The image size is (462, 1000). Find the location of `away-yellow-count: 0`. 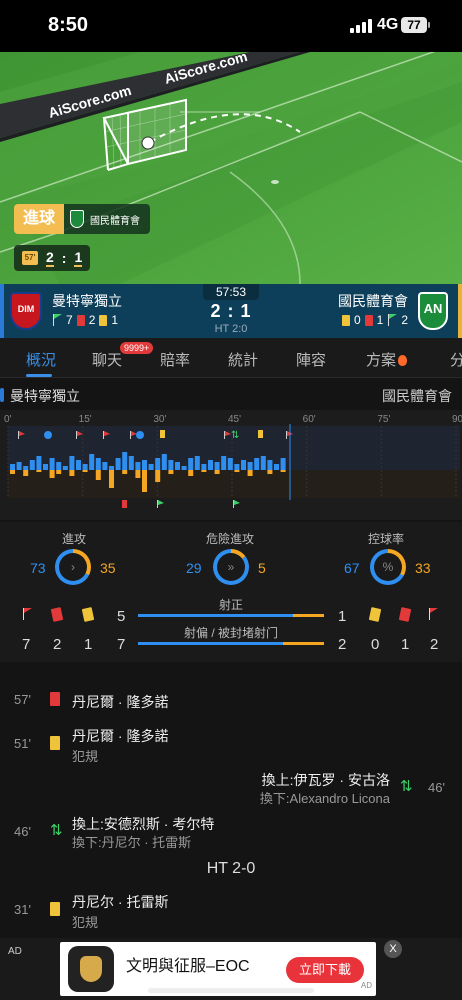

away-yellow-count: 0 is located at coordinates (375, 644).